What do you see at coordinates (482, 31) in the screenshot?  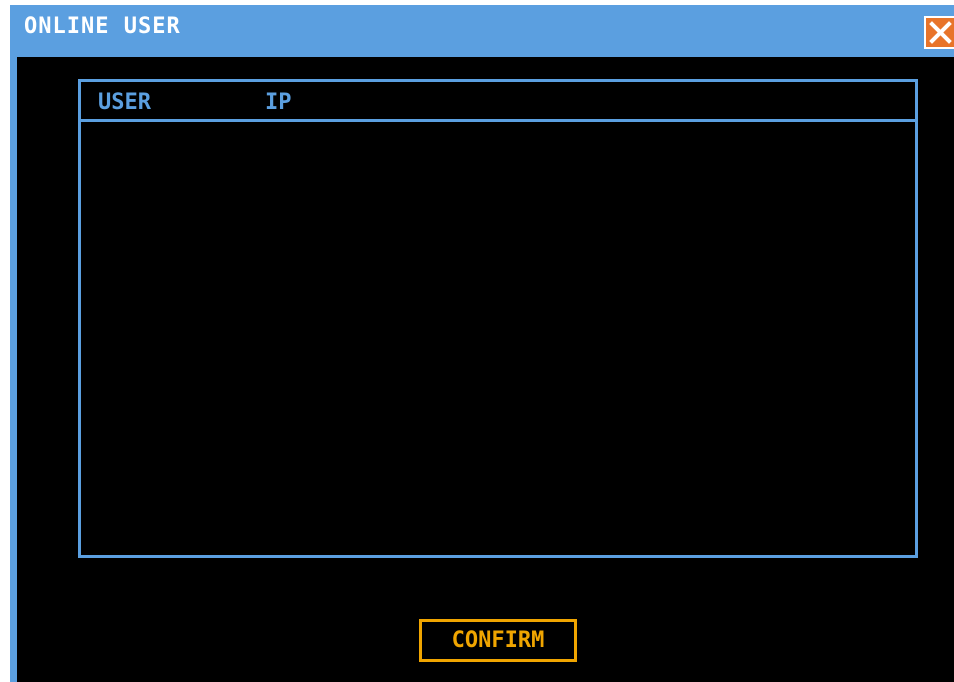 I see `title-bar: ONLINE USER` at bounding box center [482, 31].